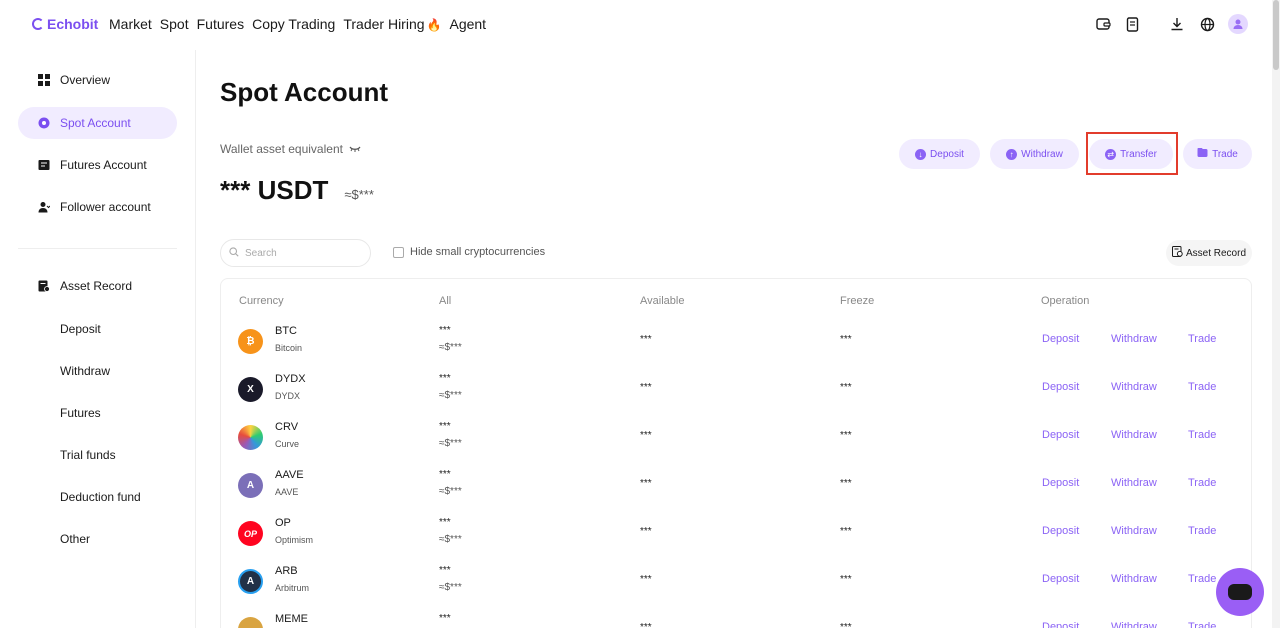 The width and height of the screenshot is (1280, 628). I want to click on sidebar-sub-other: Other, so click(75, 539).